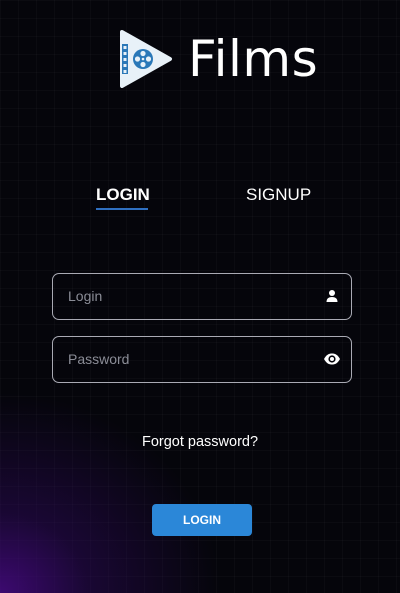  What do you see at coordinates (188, 359) in the screenshot?
I see `password-input` at bounding box center [188, 359].